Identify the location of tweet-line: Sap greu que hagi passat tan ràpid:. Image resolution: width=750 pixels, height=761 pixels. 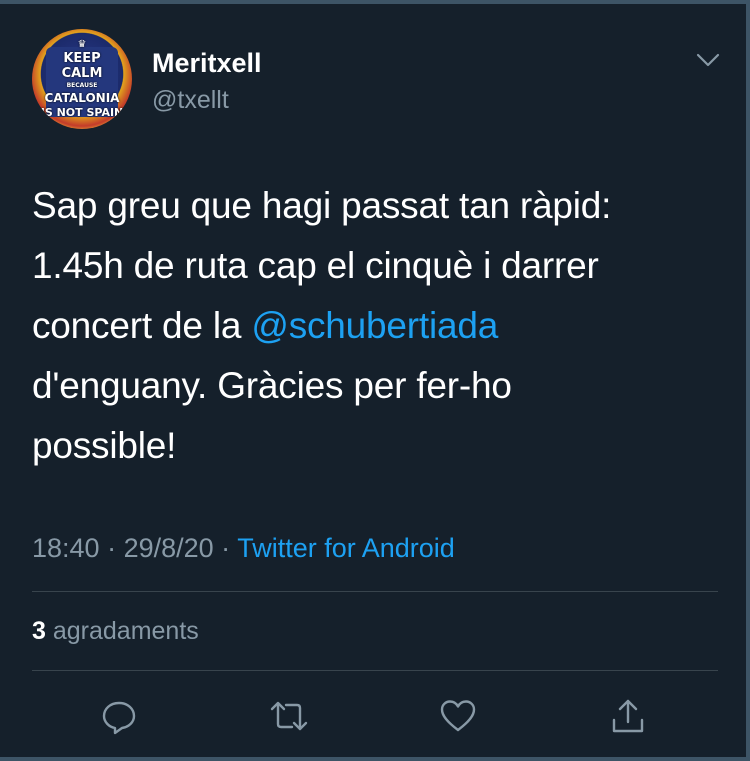
(322, 205).